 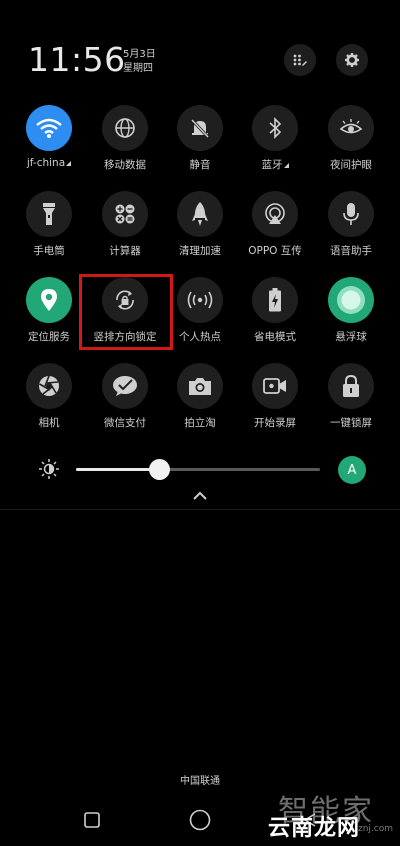 I want to click on wechat-pay-icon, so click(x=125, y=386).